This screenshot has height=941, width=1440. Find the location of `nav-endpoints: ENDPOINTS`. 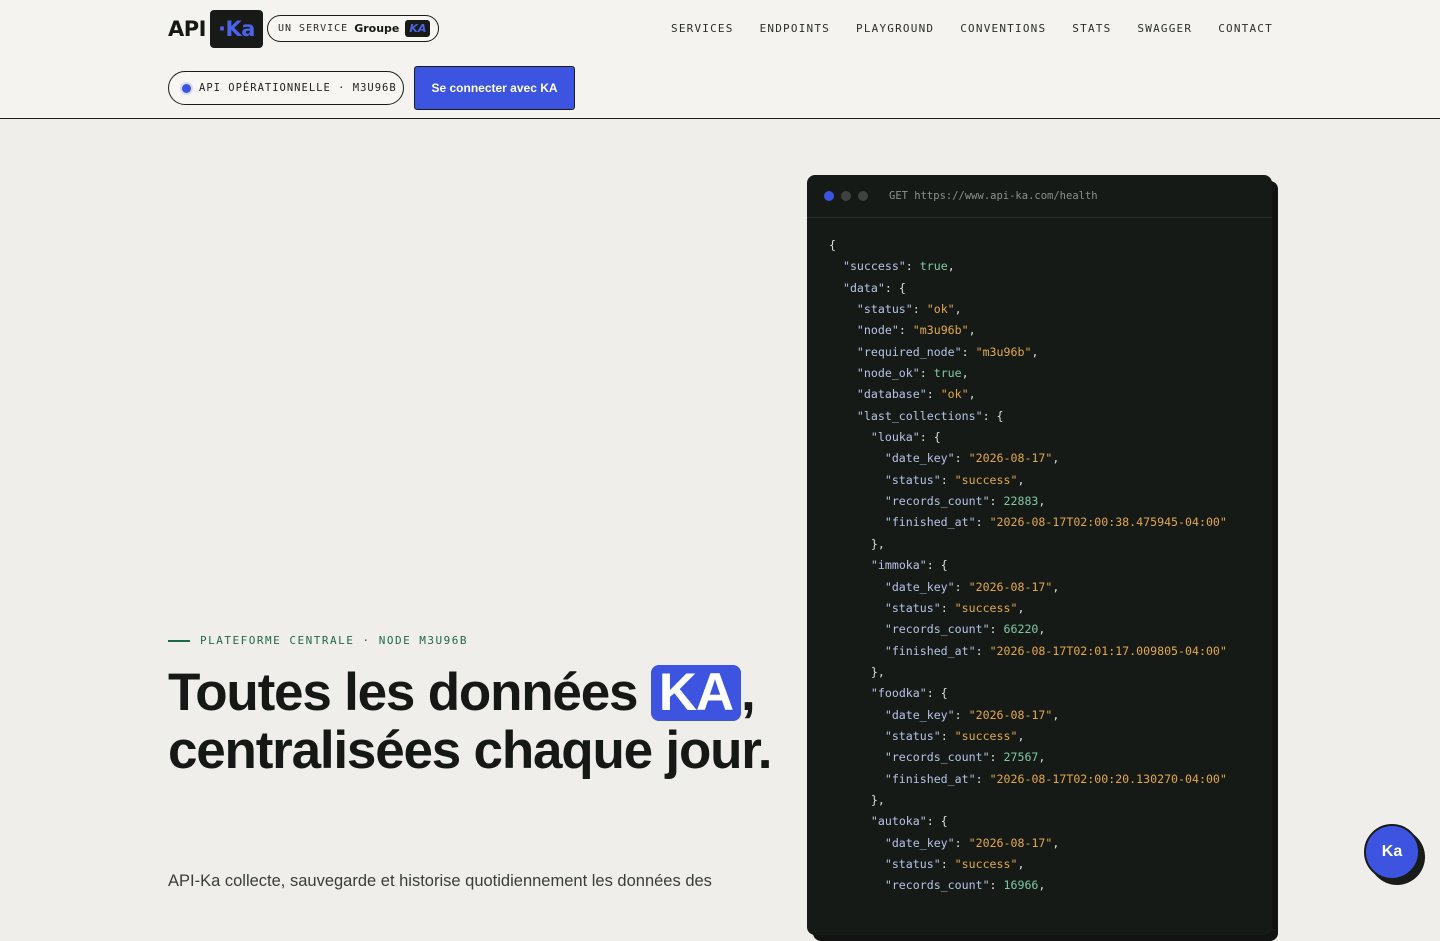

nav-endpoints: ENDPOINTS is located at coordinates (795, 28).